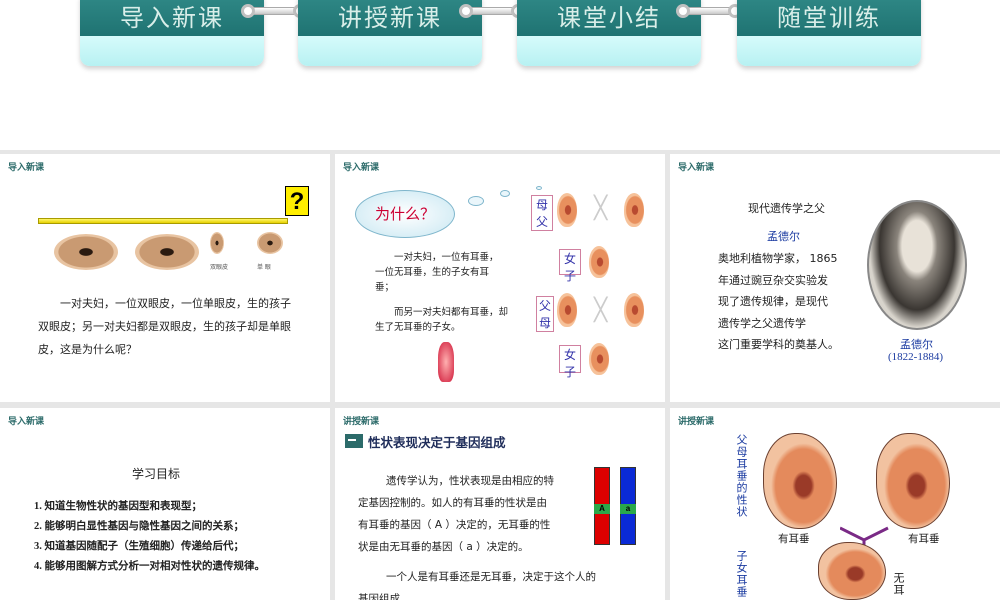  What do you see at coordinates (264, 267) in the screenshot?
I see `figure-label: 单 眼` at bounding box center [264, 267].